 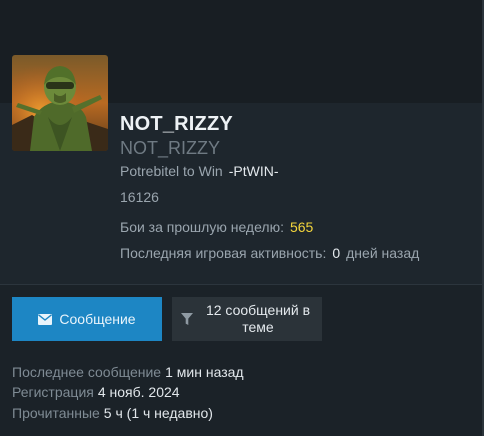 I want to click on read-label: Прочитанные, so click(x=56, y=413).